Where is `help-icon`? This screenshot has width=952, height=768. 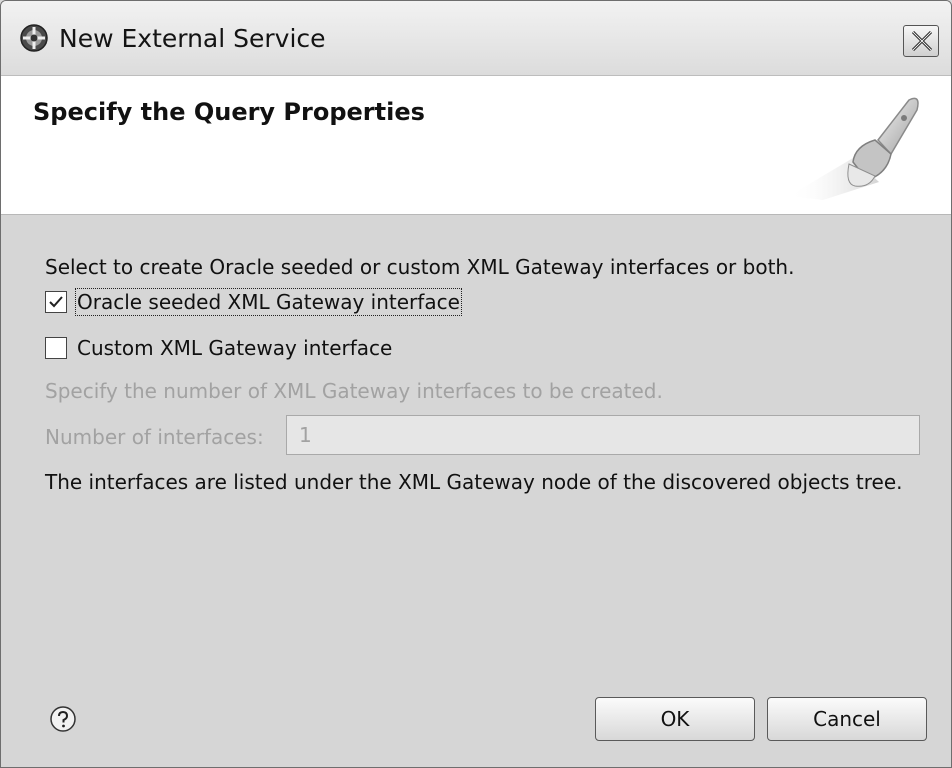
help-icon is located at coordinates (63, 719).